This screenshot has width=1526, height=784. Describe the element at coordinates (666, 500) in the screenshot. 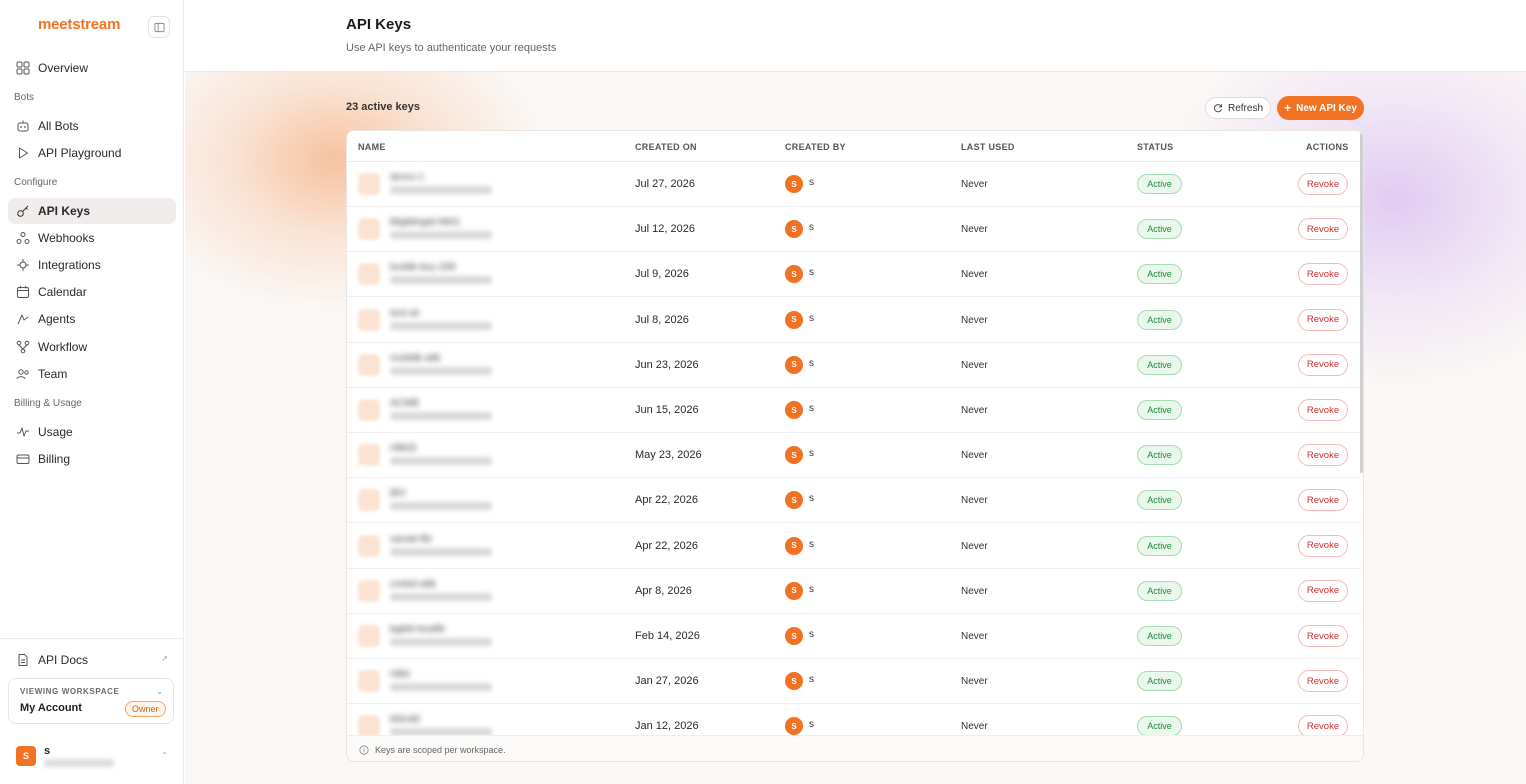

I see `created-on-cell: Apr 22, 2026` at that location.